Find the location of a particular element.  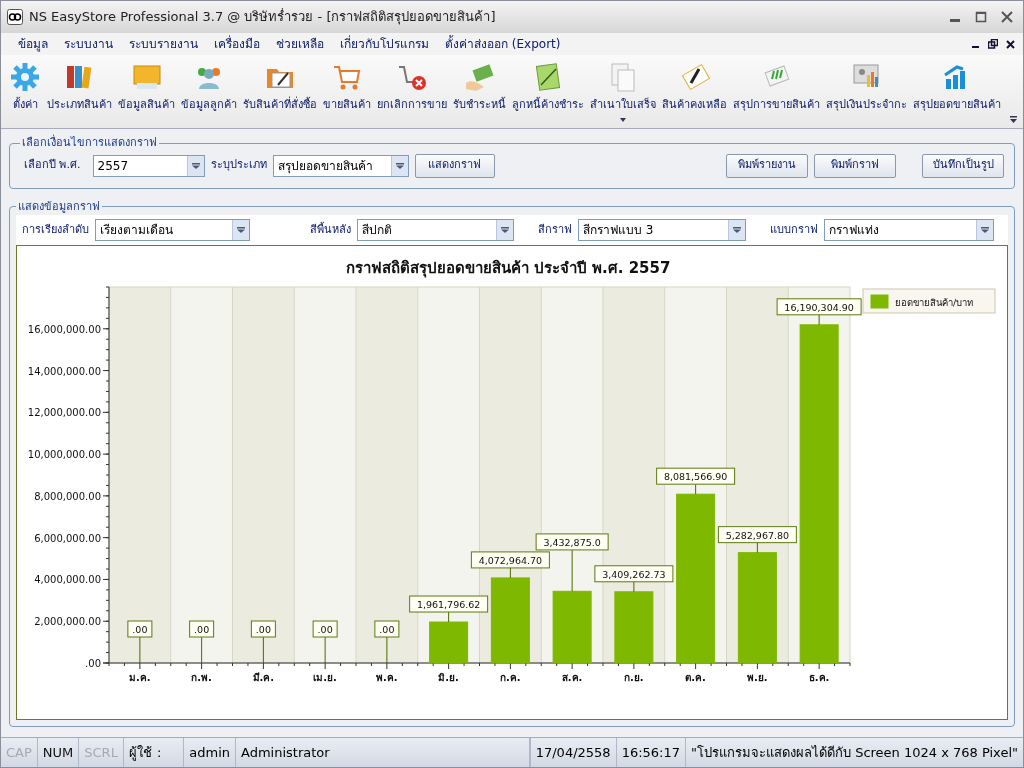

action-button: พิมพ์รายงาน is located at coordinates (767, 165).